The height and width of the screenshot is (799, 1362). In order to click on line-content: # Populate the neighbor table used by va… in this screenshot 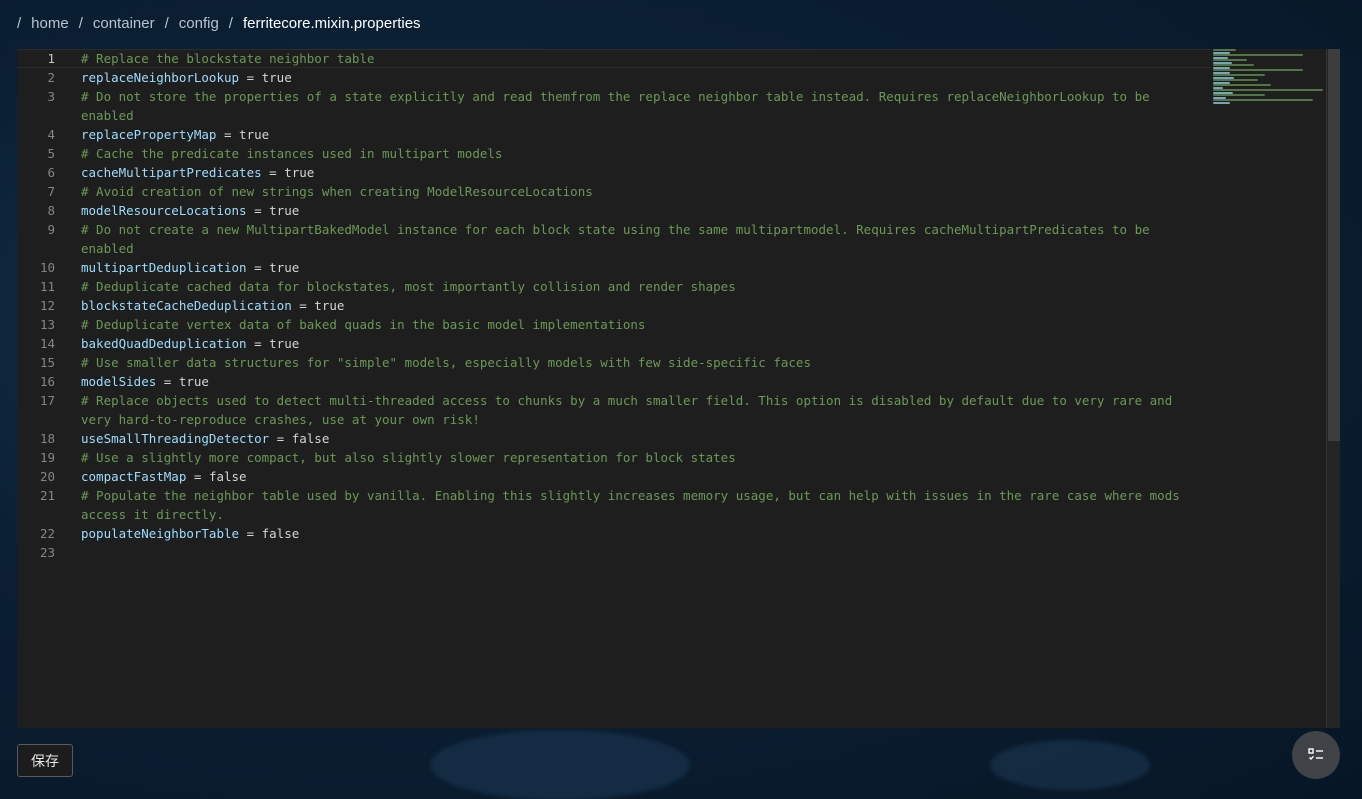, I will do `click(631, 505)`.